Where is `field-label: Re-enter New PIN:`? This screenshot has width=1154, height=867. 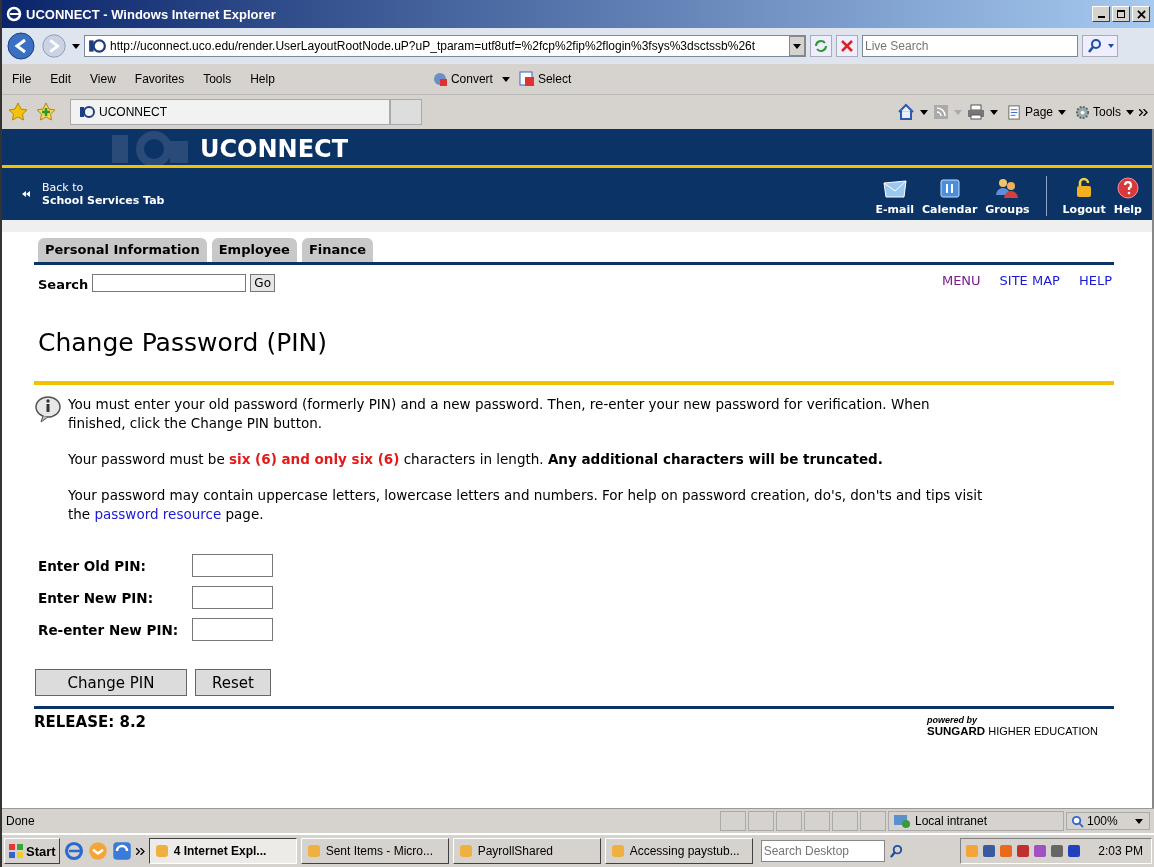
field-label: Re-enter New PIN: is located at coordinates (109, 629).